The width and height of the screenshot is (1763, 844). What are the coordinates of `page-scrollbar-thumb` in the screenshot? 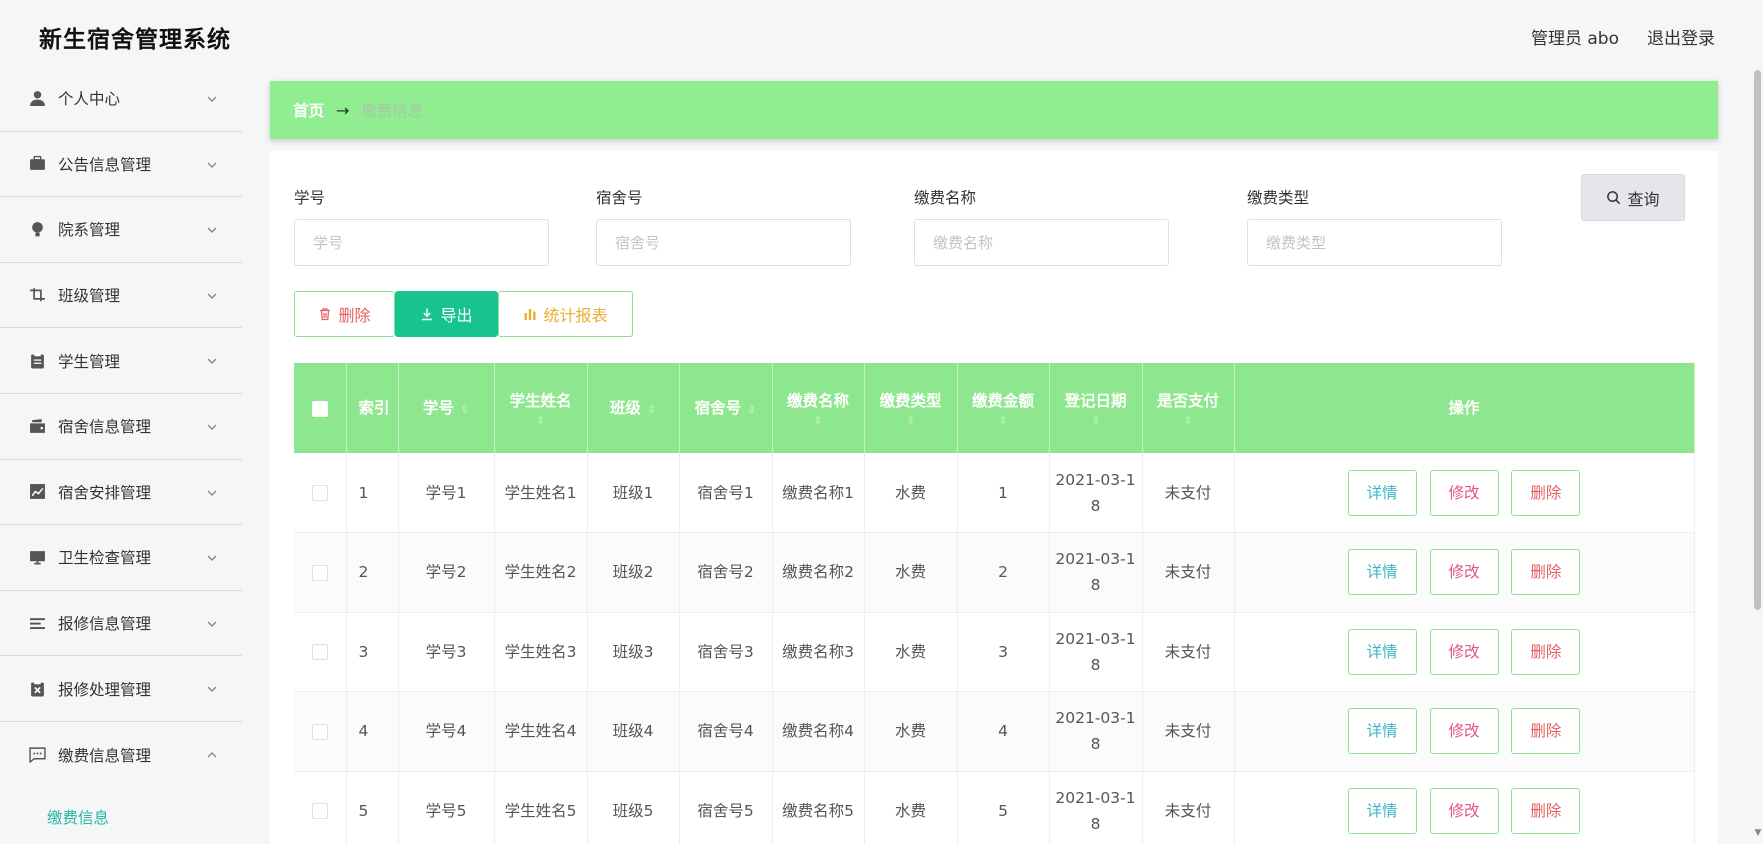 It's located at (1757, 340).